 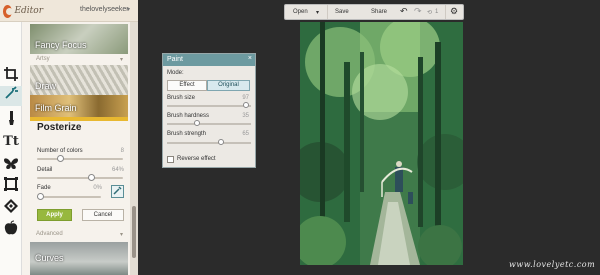 I want to click on logo-mark-icon, so click(x=8, y=11).